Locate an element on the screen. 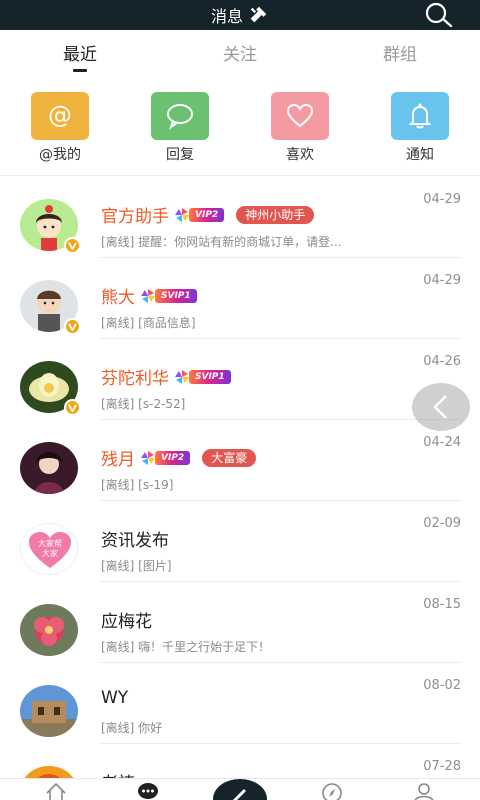 The height and width of the screenshot is (800, 480). contact-name: 老祷 is located at coordinates (118, 773).